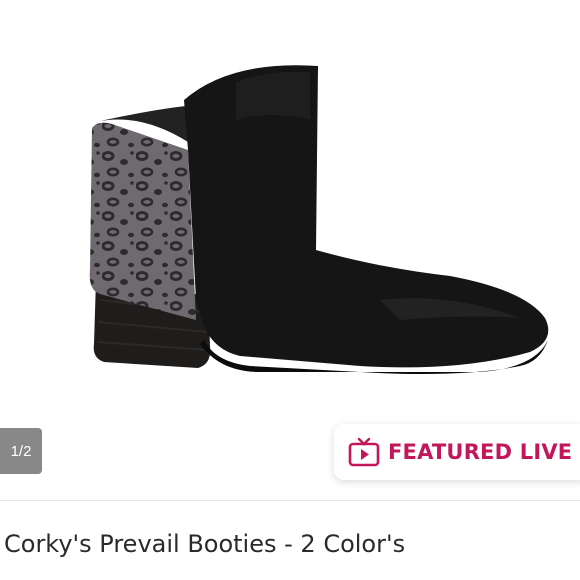  I want to click on listing-title: Corky's Prevail Booties - 2 Color's, so click(205, 544).